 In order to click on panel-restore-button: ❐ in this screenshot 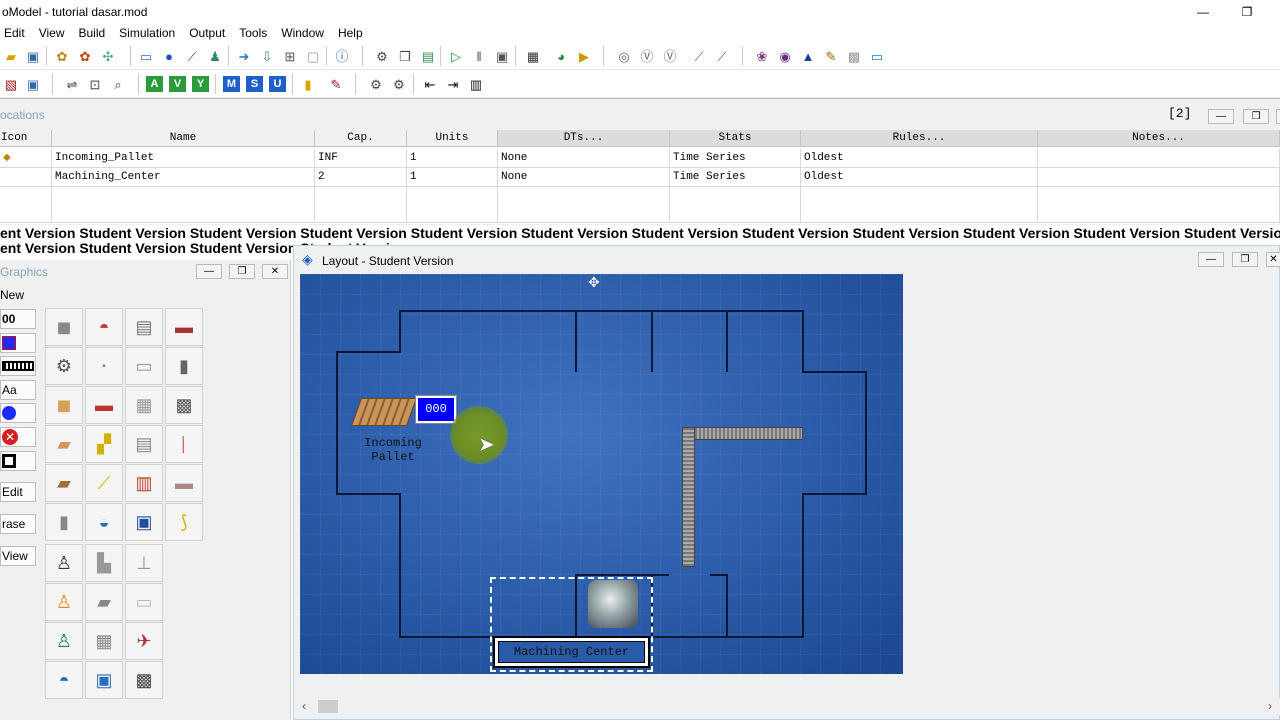, I will do `click(1256, 116)`.